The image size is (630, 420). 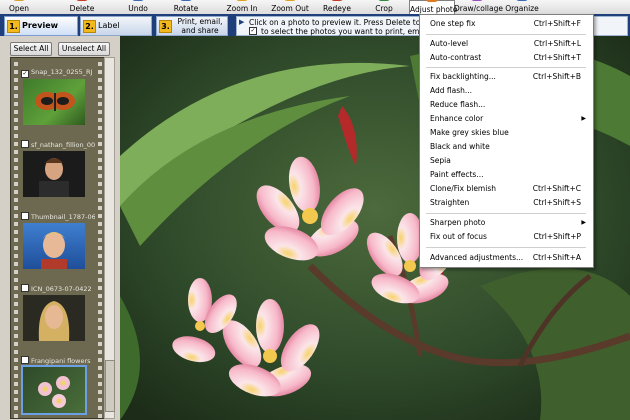 I want to click on step-number: 3., so click(x=165, y=26).